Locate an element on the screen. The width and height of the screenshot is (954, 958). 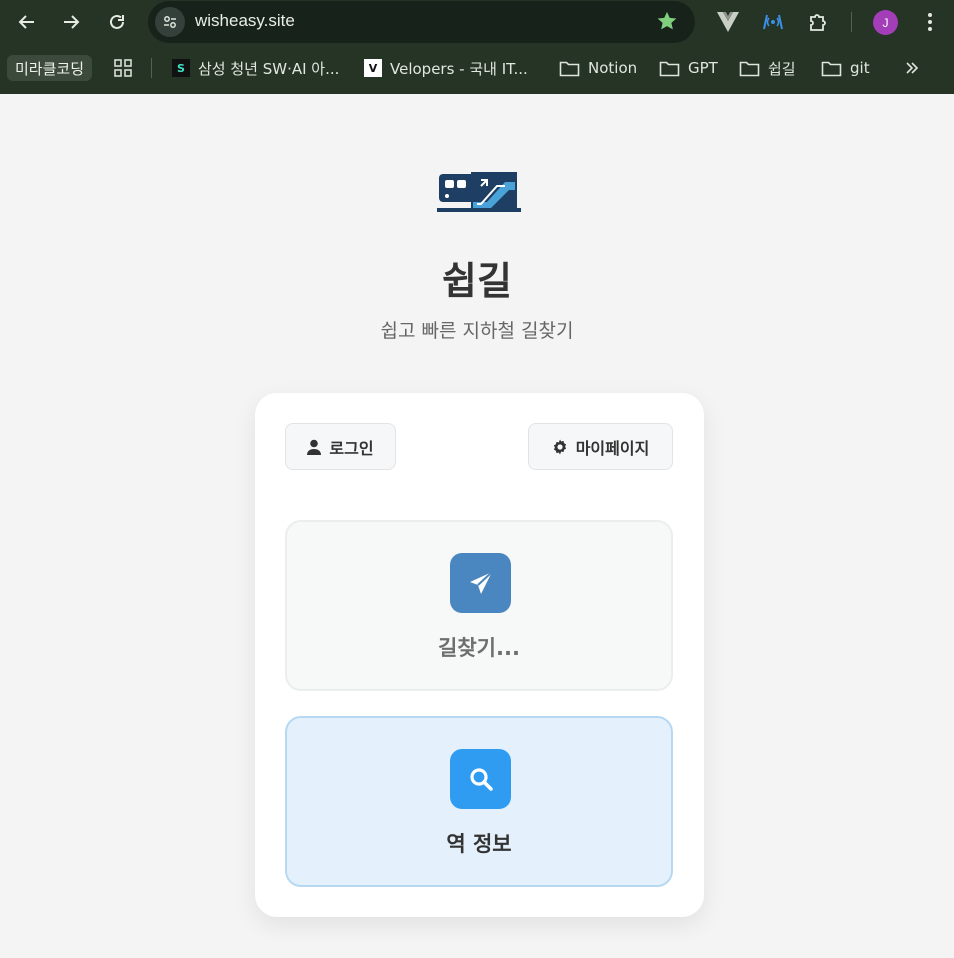
bookmark-folder: GPT is located at coordinates (688, 68).